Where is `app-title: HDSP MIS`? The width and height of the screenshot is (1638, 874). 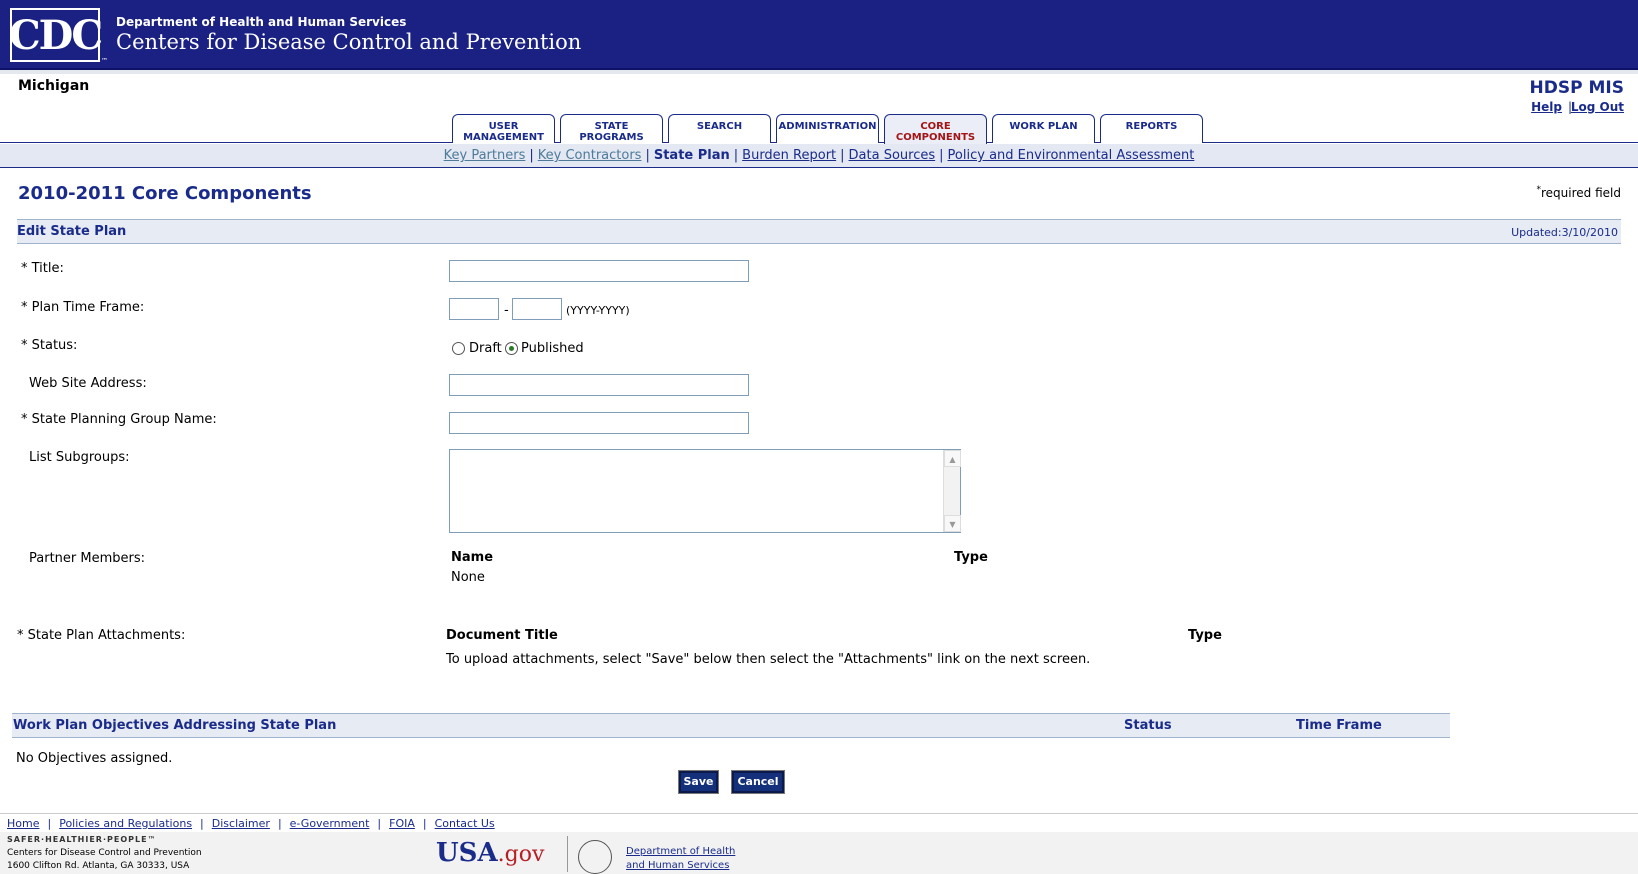 app-title: HDSP MIS is located at coordinates (1576, 88).